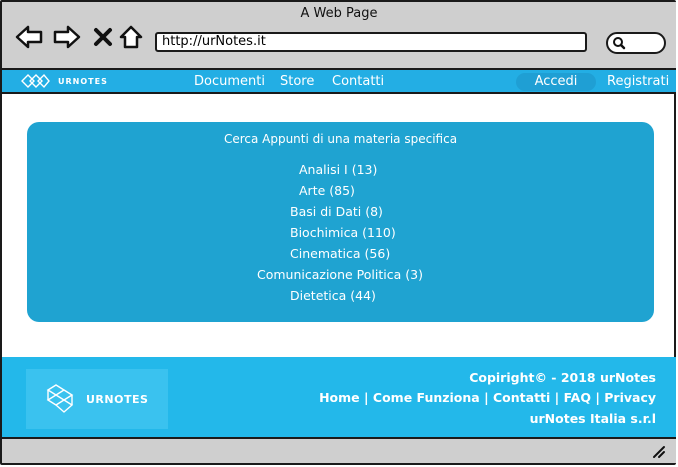 This screenshot has width=678, height=467. I want to click on home-button, so click(131, 37).